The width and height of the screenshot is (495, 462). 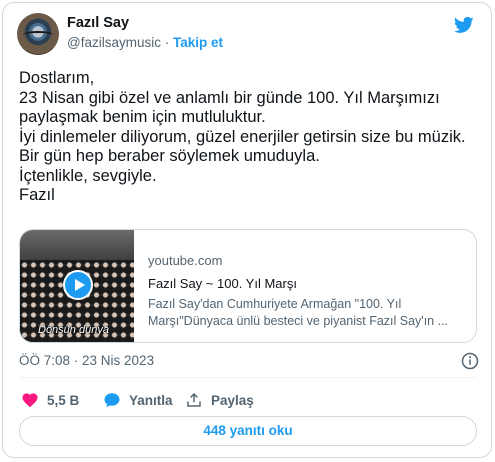 What do you see at coordinates (38, 34) in the screenshot?
I see `avatar` at bounding box center [38, 34].